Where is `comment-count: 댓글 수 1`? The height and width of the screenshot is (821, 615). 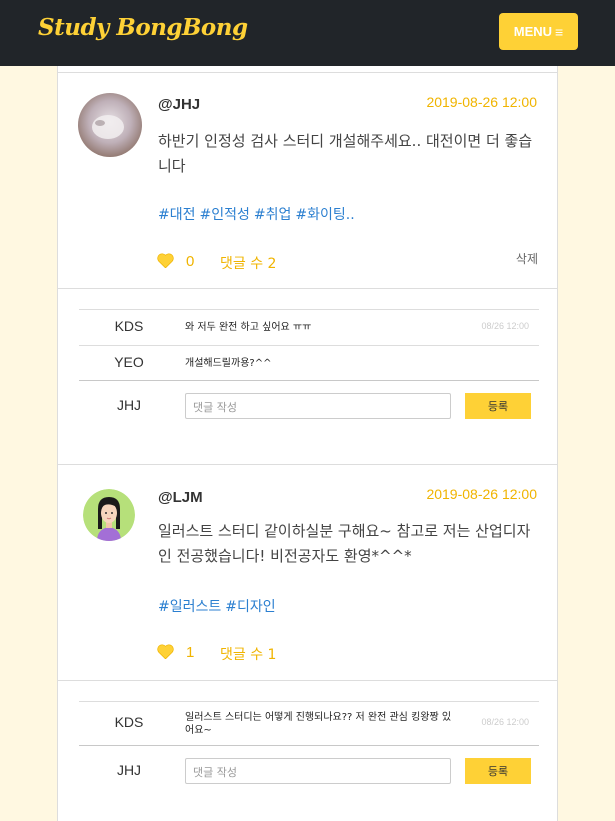 comment-count: 댓글 수 1 is located at coordinates (248, 654).